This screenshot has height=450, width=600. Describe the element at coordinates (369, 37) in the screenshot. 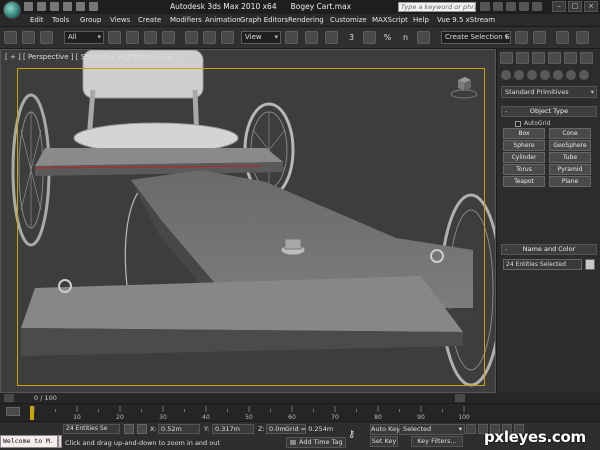

I see `angle-snap-icon` at that location.